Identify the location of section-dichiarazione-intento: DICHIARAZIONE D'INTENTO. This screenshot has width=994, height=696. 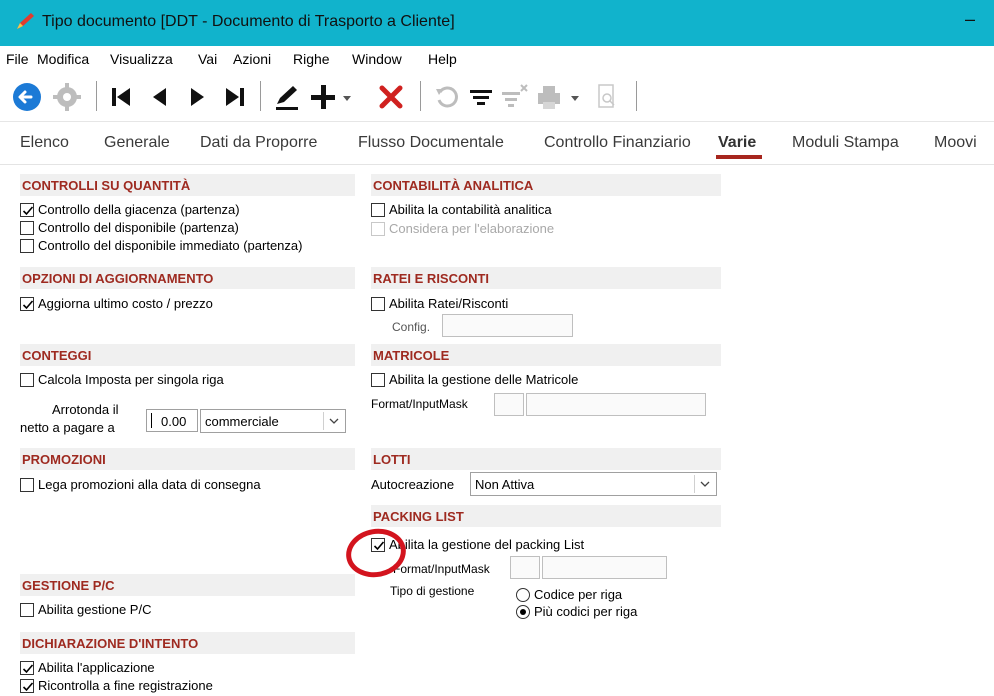
(187, 643).